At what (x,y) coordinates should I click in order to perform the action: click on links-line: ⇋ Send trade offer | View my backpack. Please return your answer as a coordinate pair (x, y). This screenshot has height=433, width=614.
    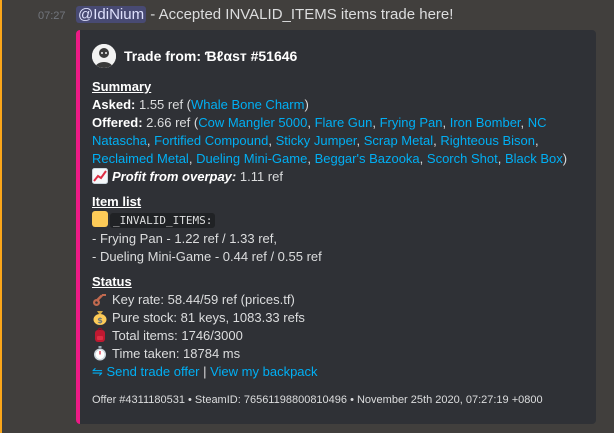
    Looking at the image, I should click on (340, 372).